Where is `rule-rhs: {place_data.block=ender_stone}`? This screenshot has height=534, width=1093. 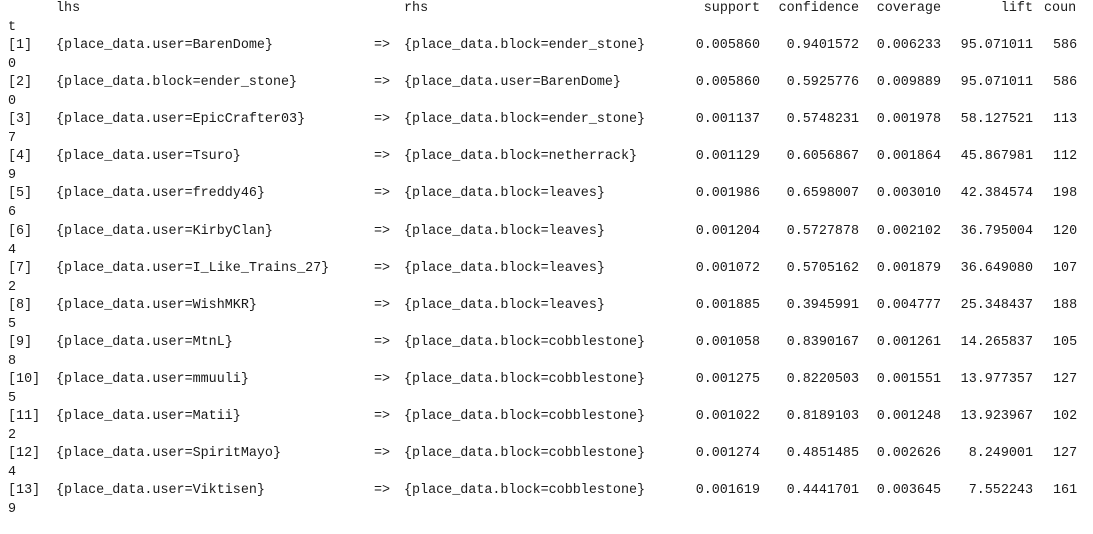 rule-rhs: {place_data.block=ender_stone} is located at coordinates (525, 45).